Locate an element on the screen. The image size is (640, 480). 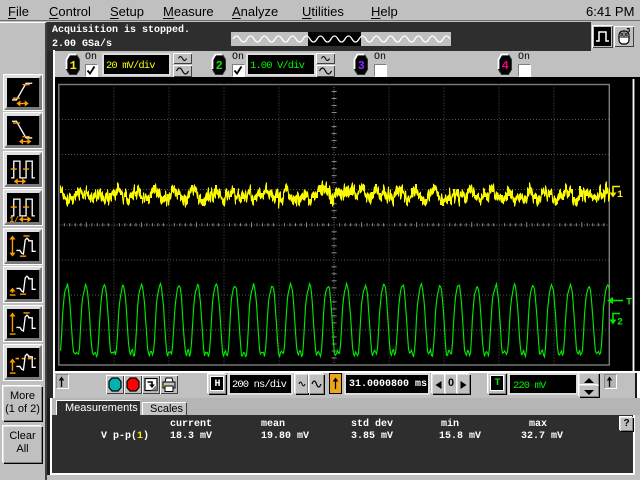
svg-text: 1/ is located at coordinates (14, 219).